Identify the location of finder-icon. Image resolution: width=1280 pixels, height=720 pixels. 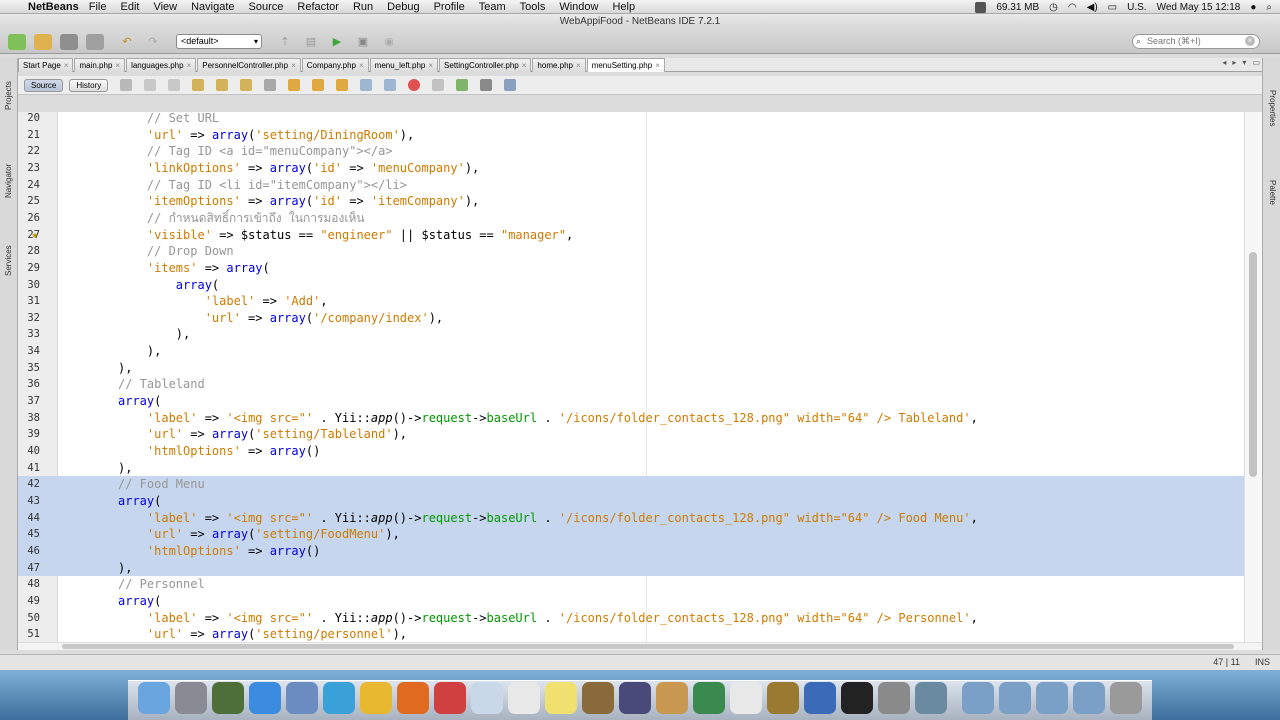
(154, 698).